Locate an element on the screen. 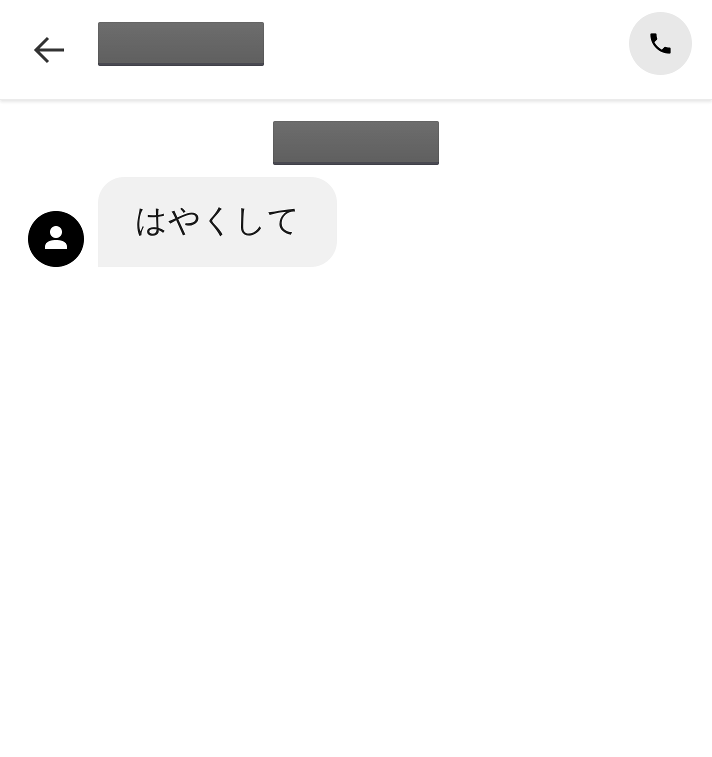 The height and width of the screenshot is (757, 712). avatar-icon is located at coordinates (56, 239).